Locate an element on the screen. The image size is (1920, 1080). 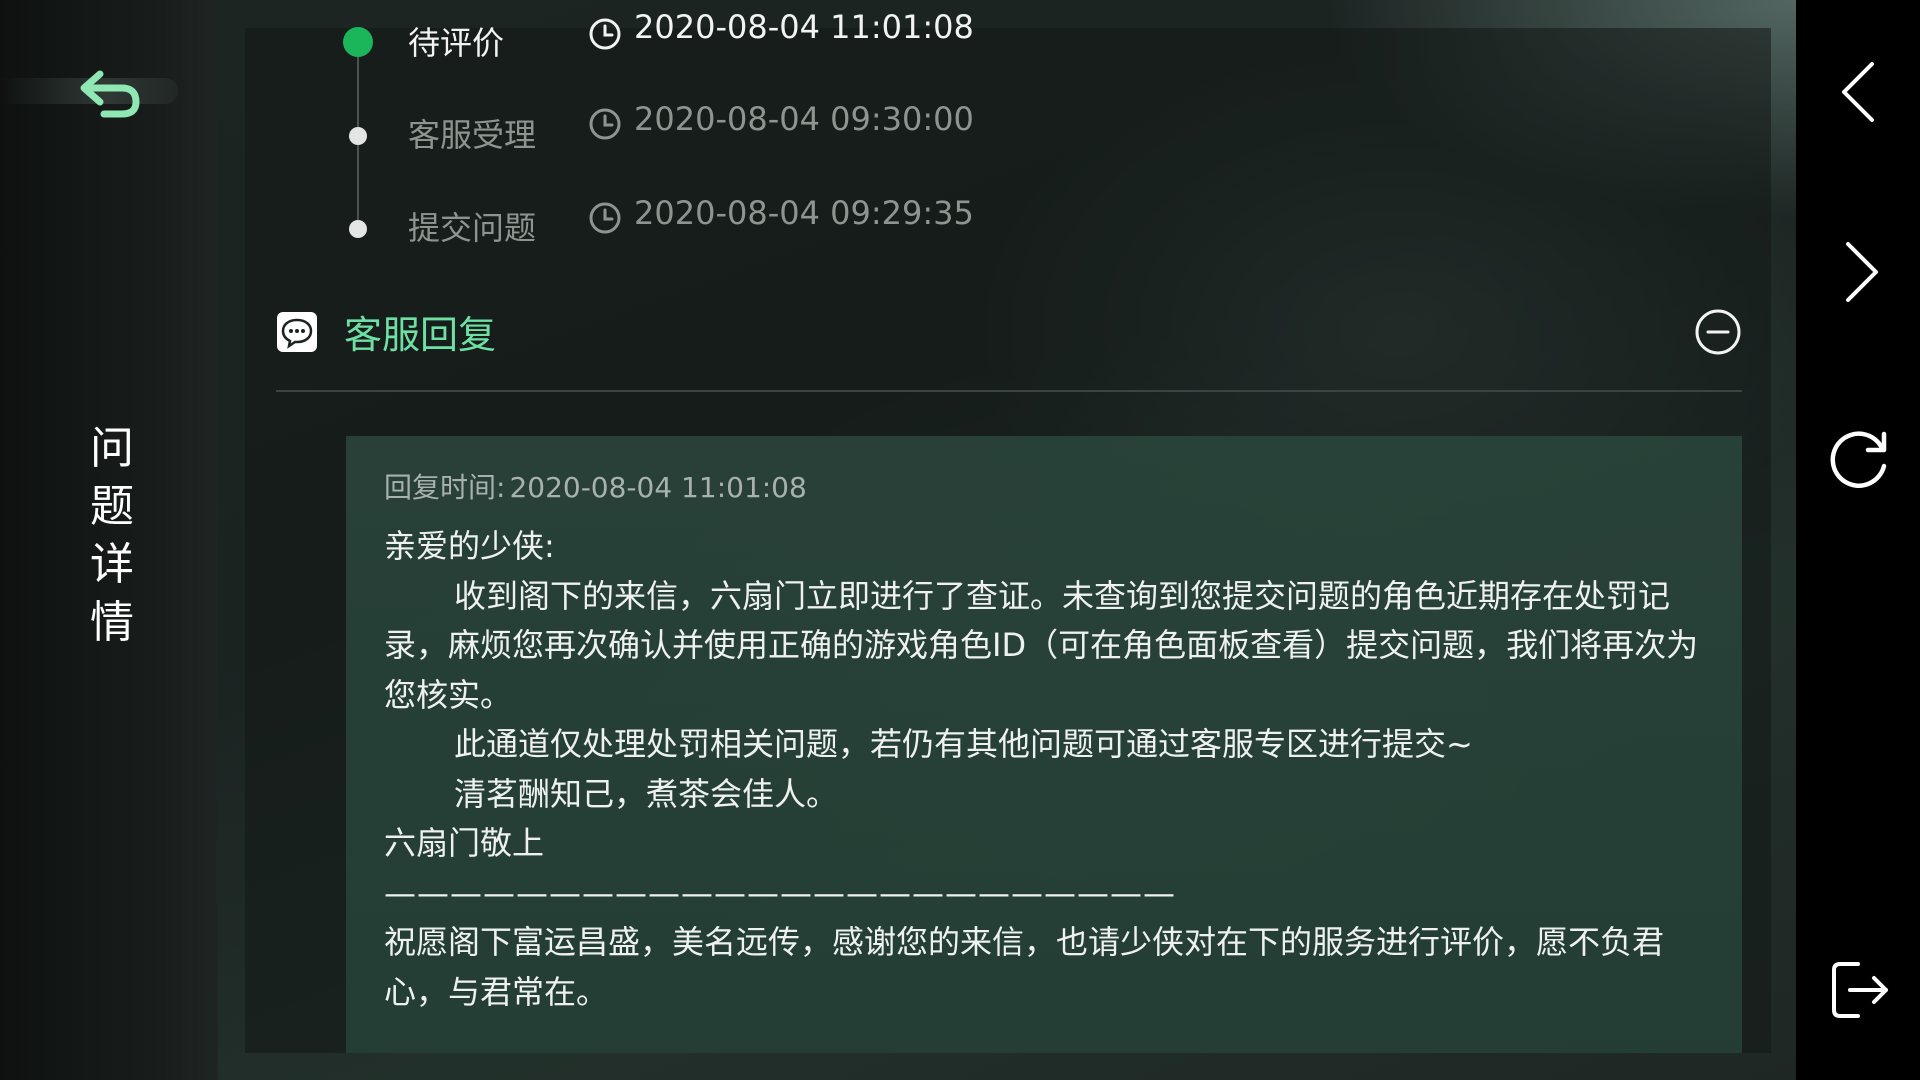
reply-time-value: 2020-08-04 11:01:08 is located at coordinates (658, 487).